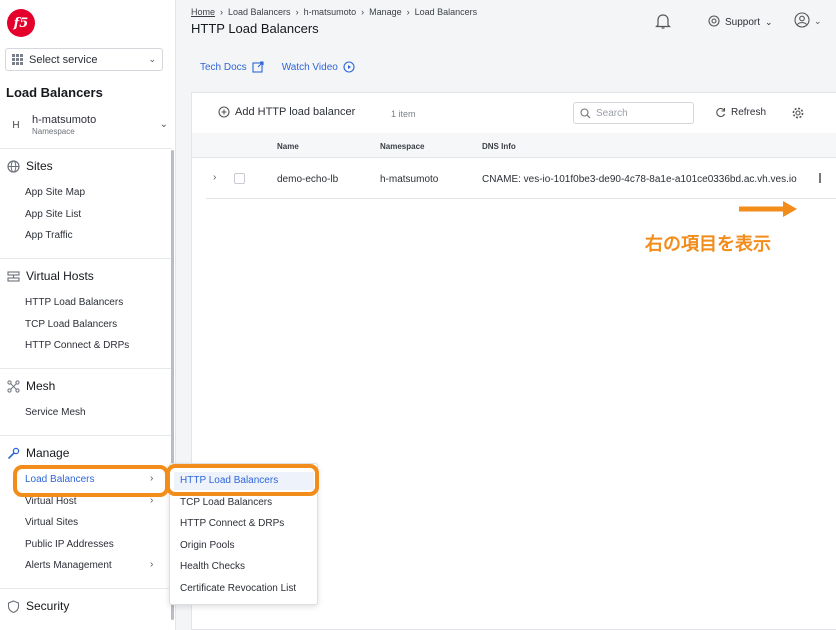 The width and height of the screenshot is (836, 630). Describe the element at coordinates (226, 502) in the screenshot. I see `submenu-item-tcp-load-balancers: TCP Load Balancers` at that location.